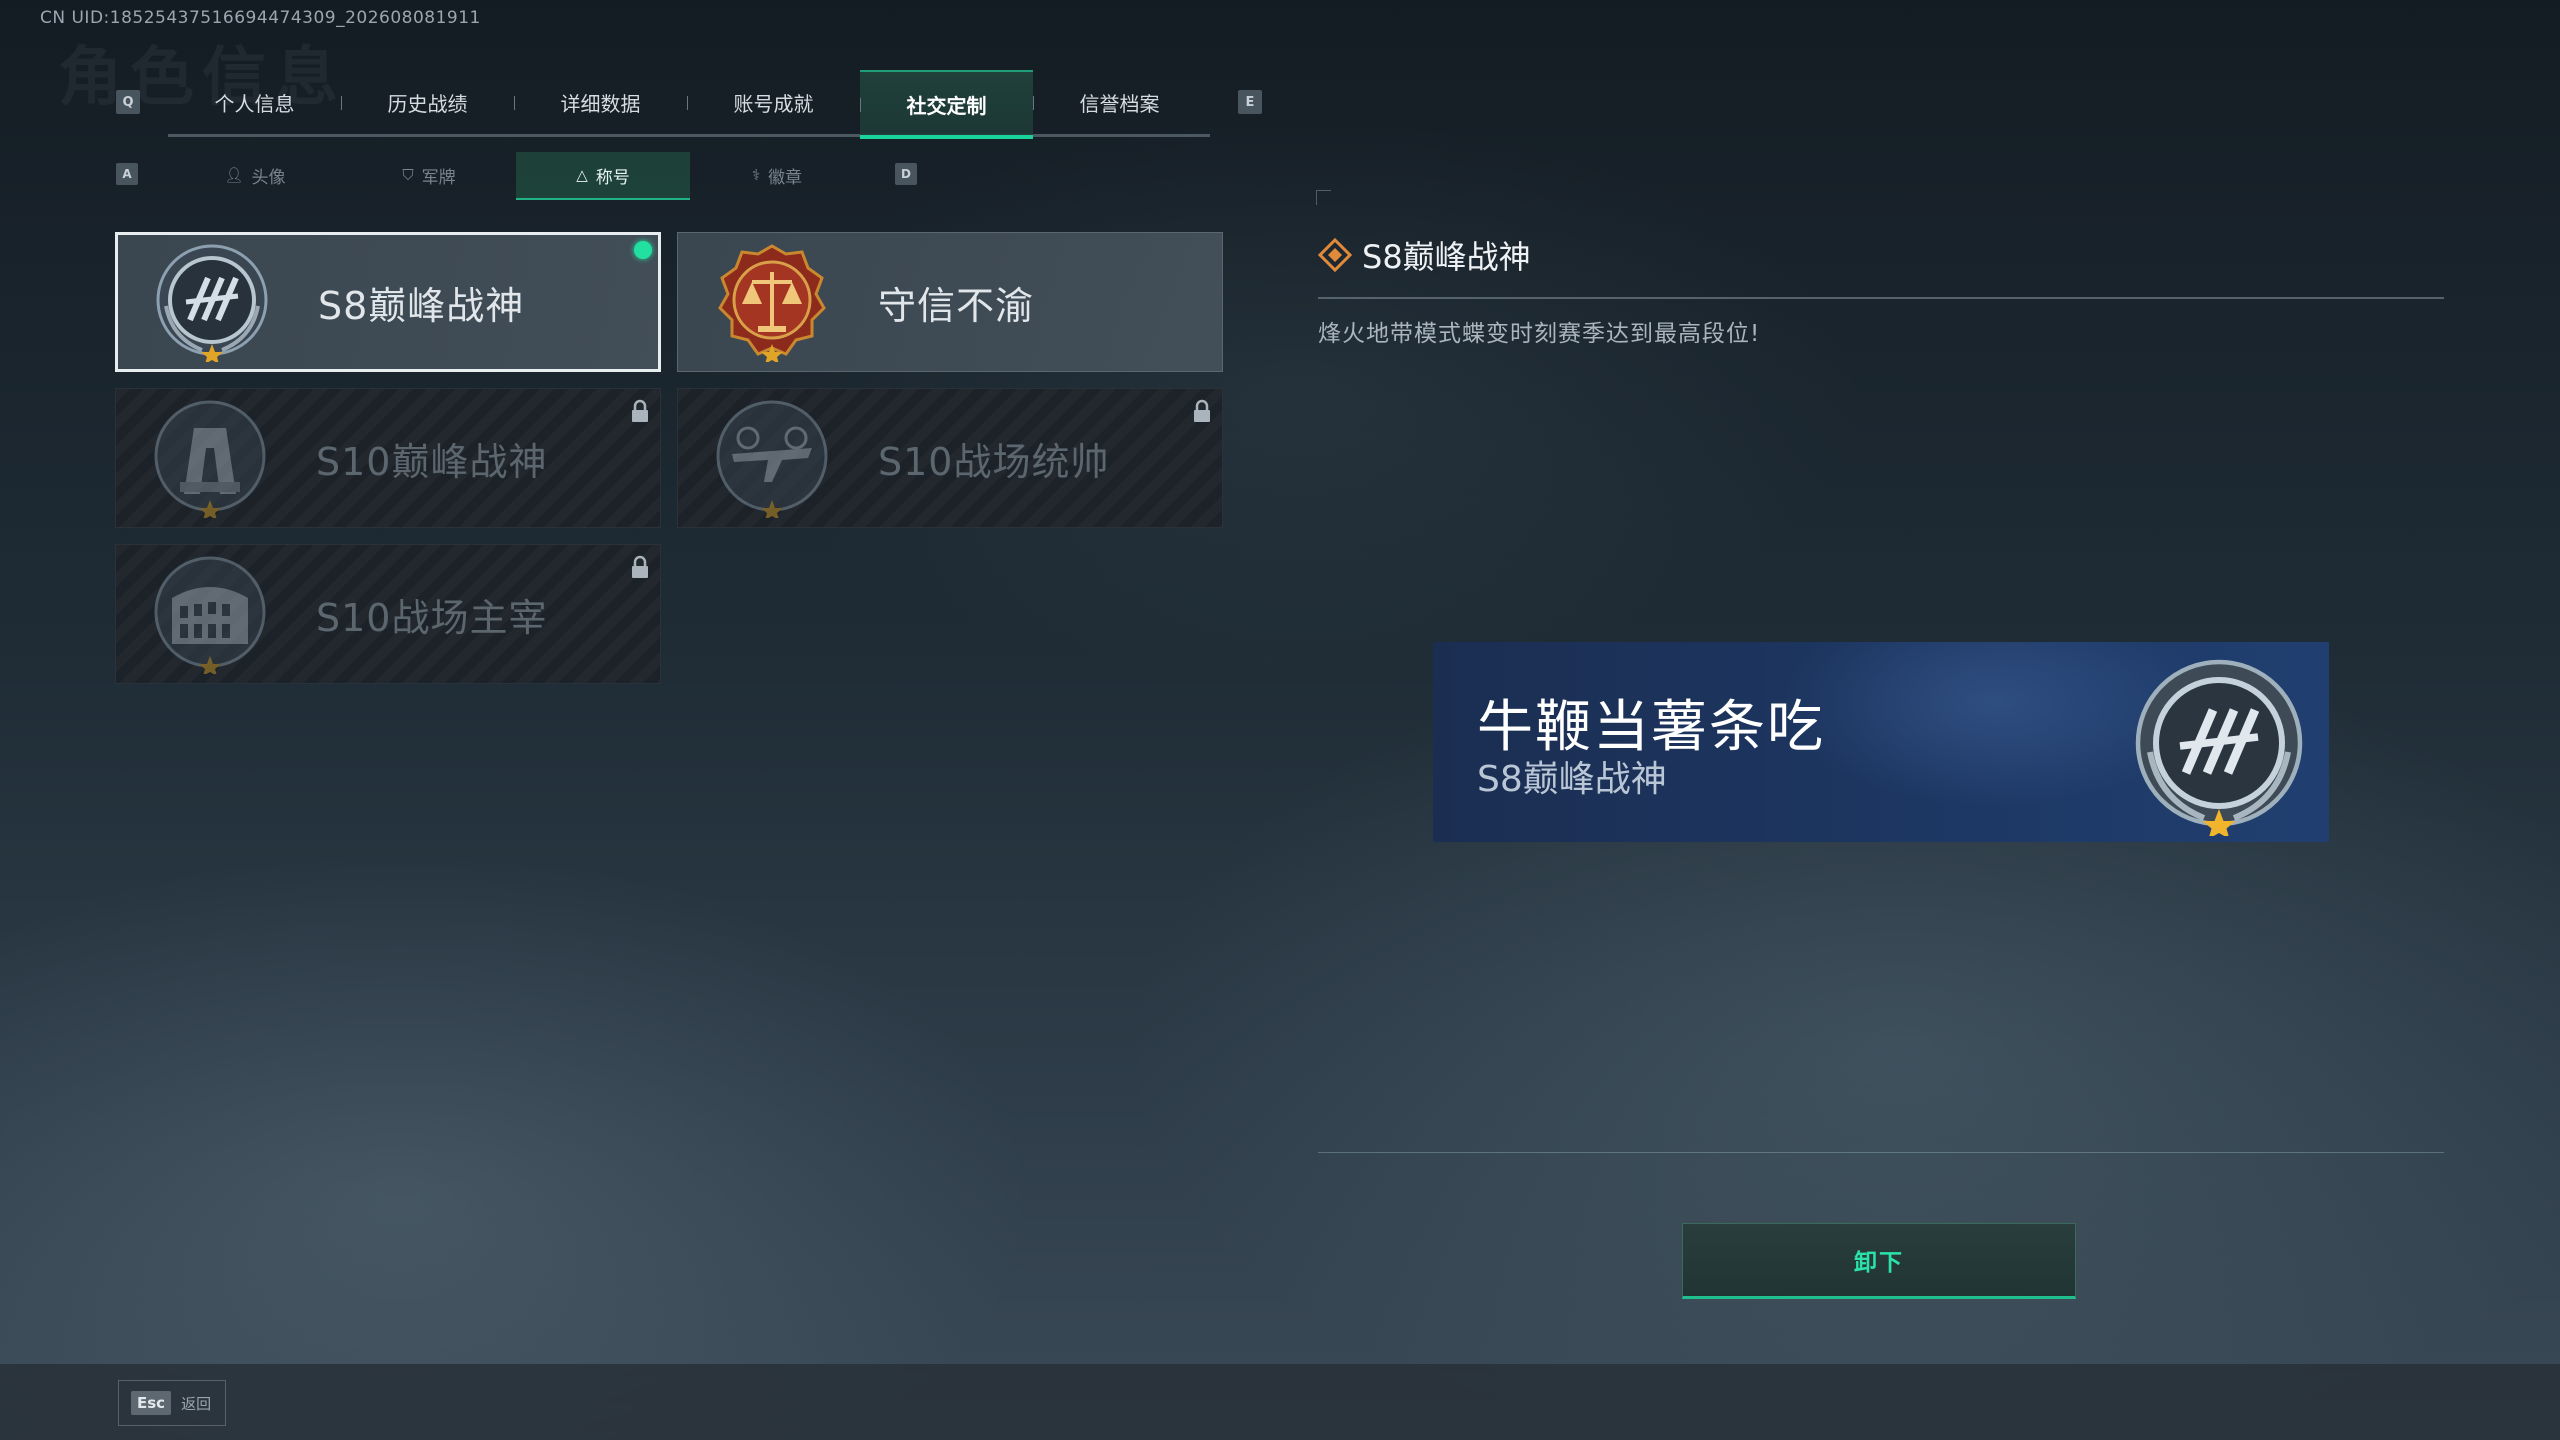 Image resolution: width=2560 pixels, height=1440 pixels. I want to click on preview-title: S8巅峰战神, so click(1572, 779).